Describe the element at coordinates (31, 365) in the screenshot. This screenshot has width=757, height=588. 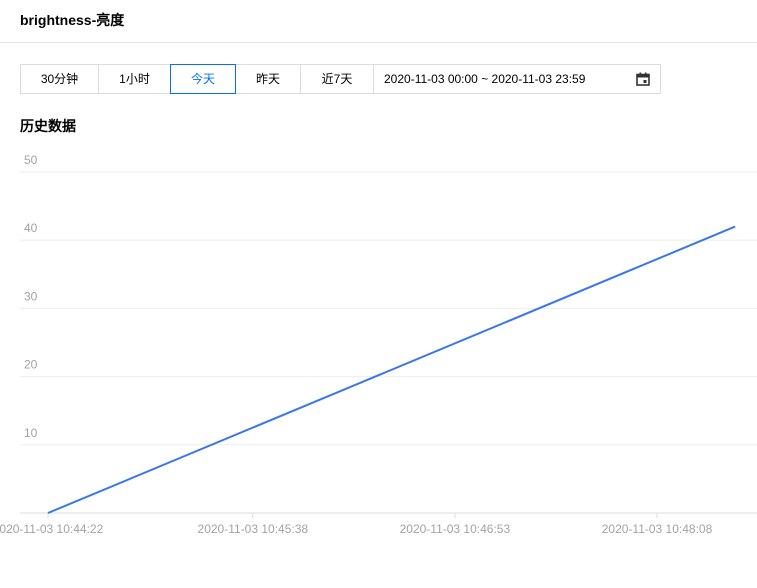
I see `y-tick-label: 20` at that location.